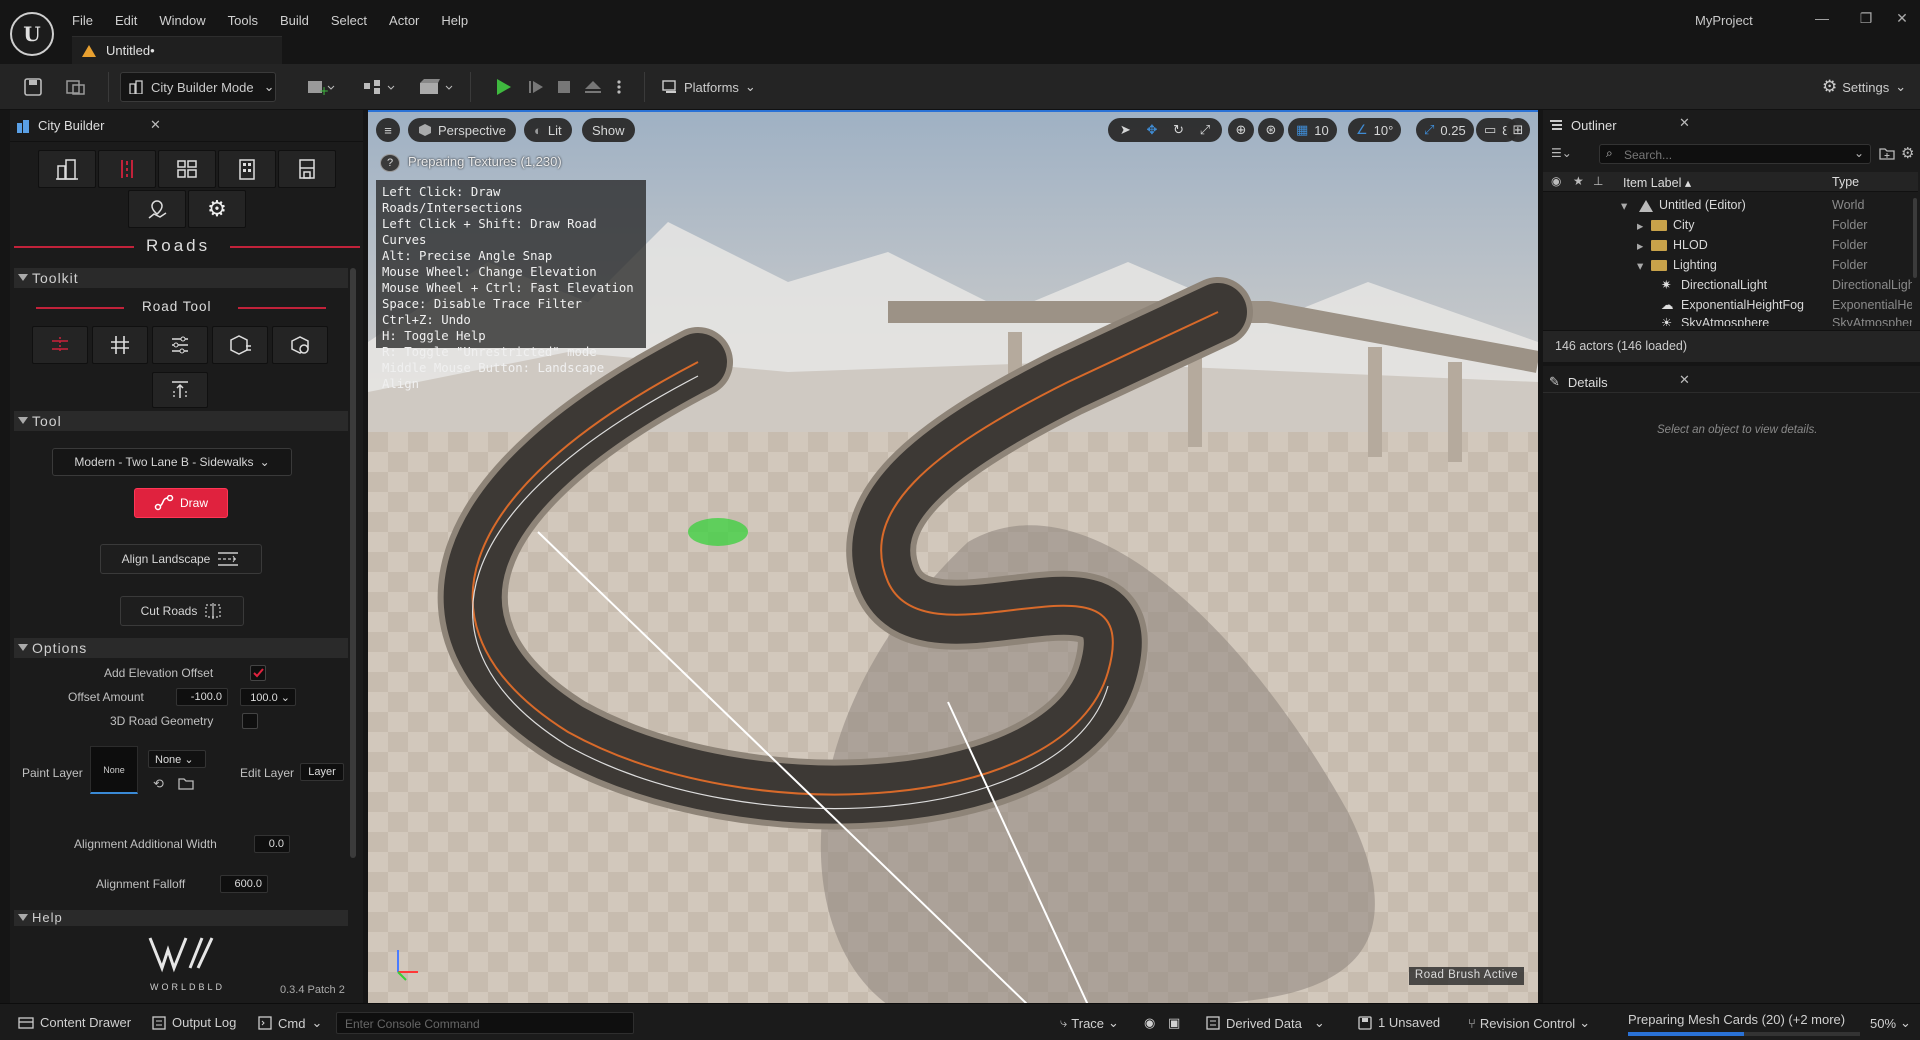 Image resolution: width=1920 pixels, height=1040 pixels. What do you see at coordinates (32, 34) in the screenshot?
I see `unreal-logo-icon: U` at bounding box center [32, 34].